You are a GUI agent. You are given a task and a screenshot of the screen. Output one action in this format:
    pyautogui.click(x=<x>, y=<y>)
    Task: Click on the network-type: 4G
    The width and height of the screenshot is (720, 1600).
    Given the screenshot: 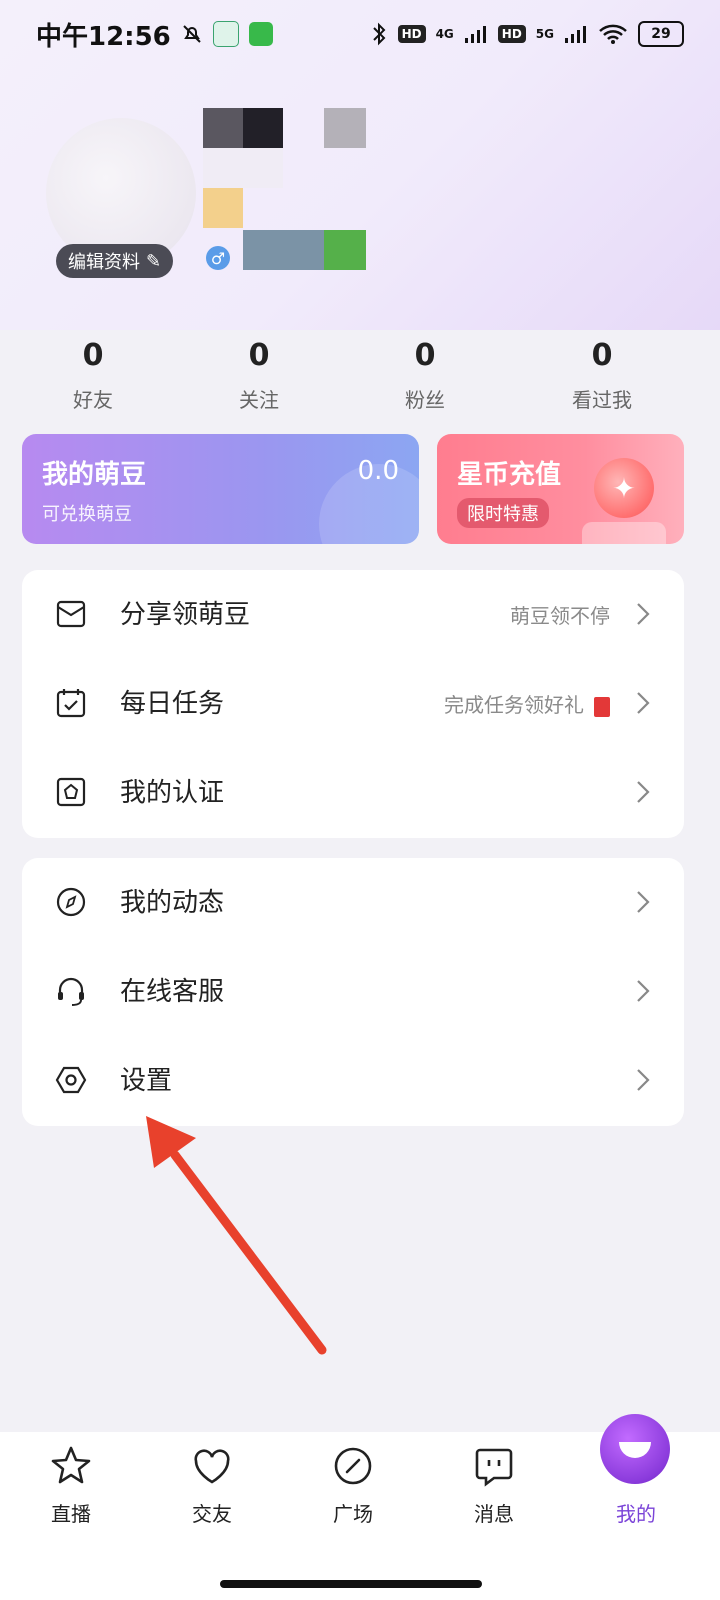 What is the action you would take?
    pyautogui.click(x=444, y=34)
    